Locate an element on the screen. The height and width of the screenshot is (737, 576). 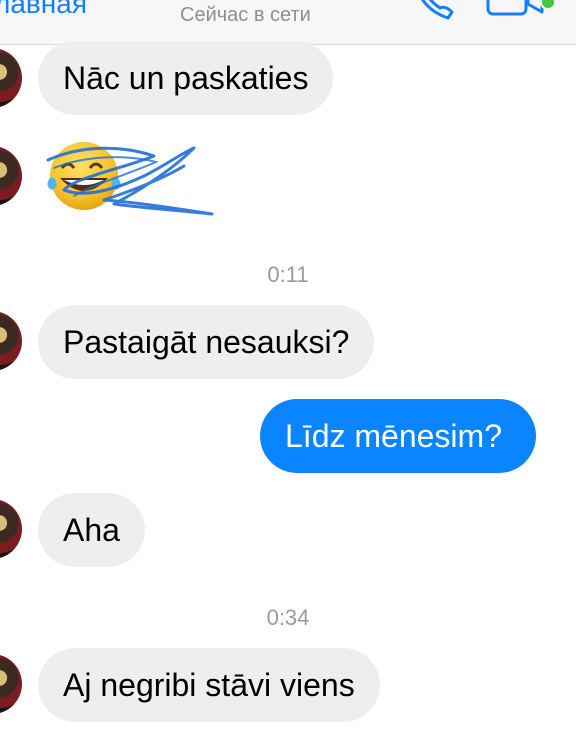
message-bubble-incoming: Nāc un paskaties is located at coordinates (186, 78).